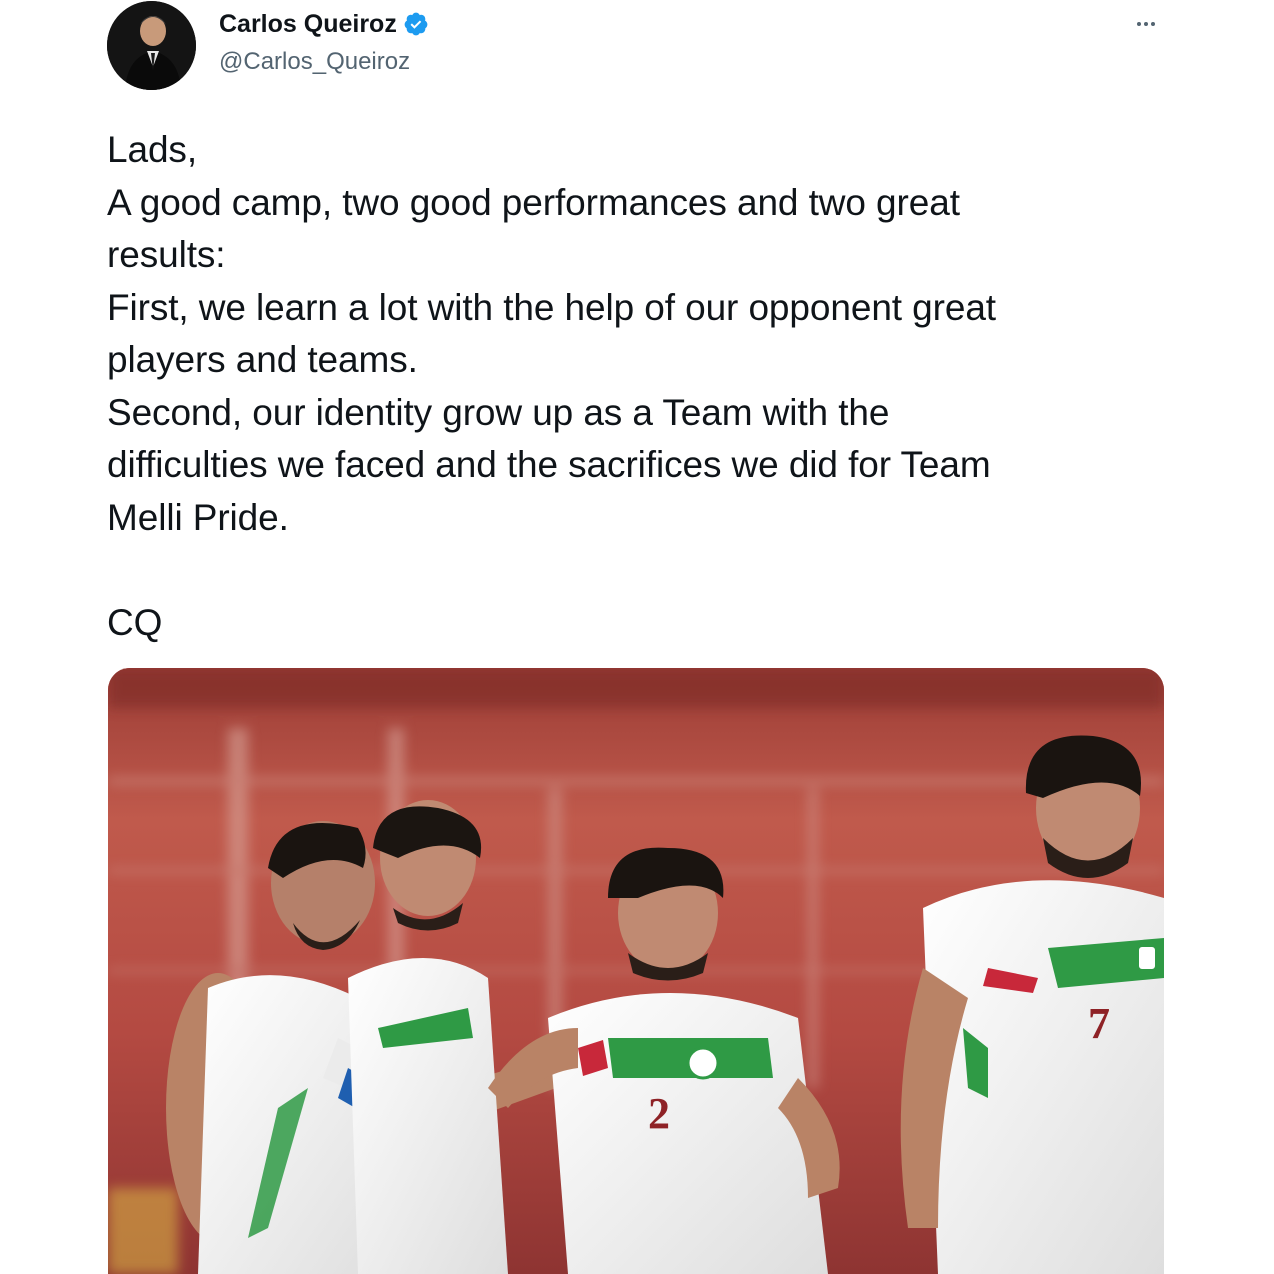  I want to click on author-name-row: Carlos Queiroz, so click(324, 24).